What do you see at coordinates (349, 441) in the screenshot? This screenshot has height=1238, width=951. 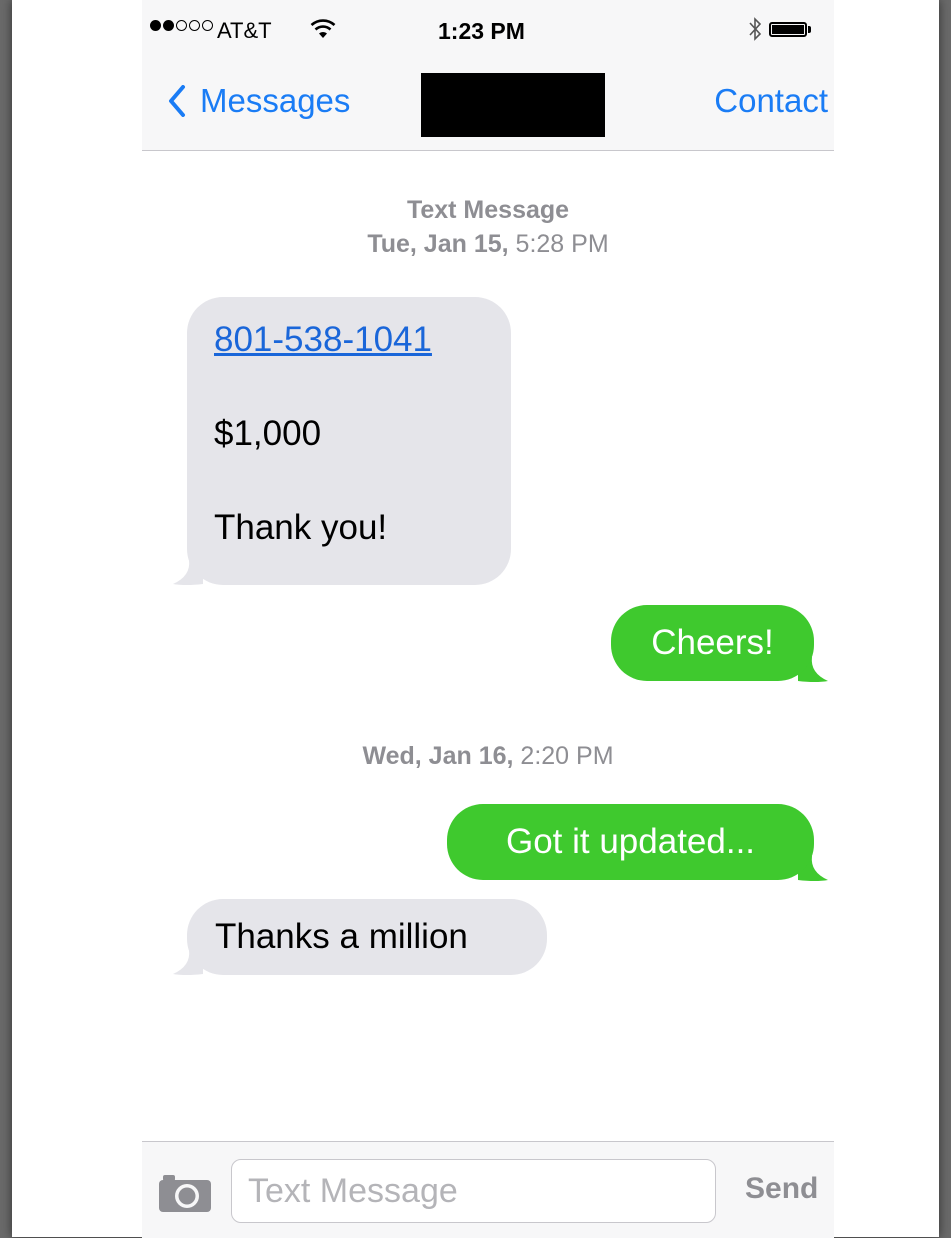 I see `incoming-message: 801-538-1041 $1,000 Thank you!` at bounding box center [349, 441].